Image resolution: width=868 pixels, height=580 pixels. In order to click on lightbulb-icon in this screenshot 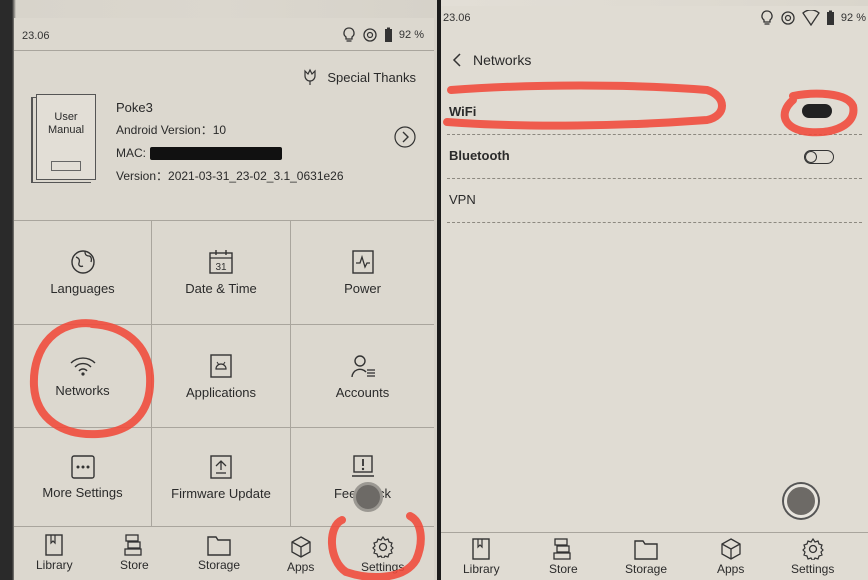, I will do `click(349, 34)`.